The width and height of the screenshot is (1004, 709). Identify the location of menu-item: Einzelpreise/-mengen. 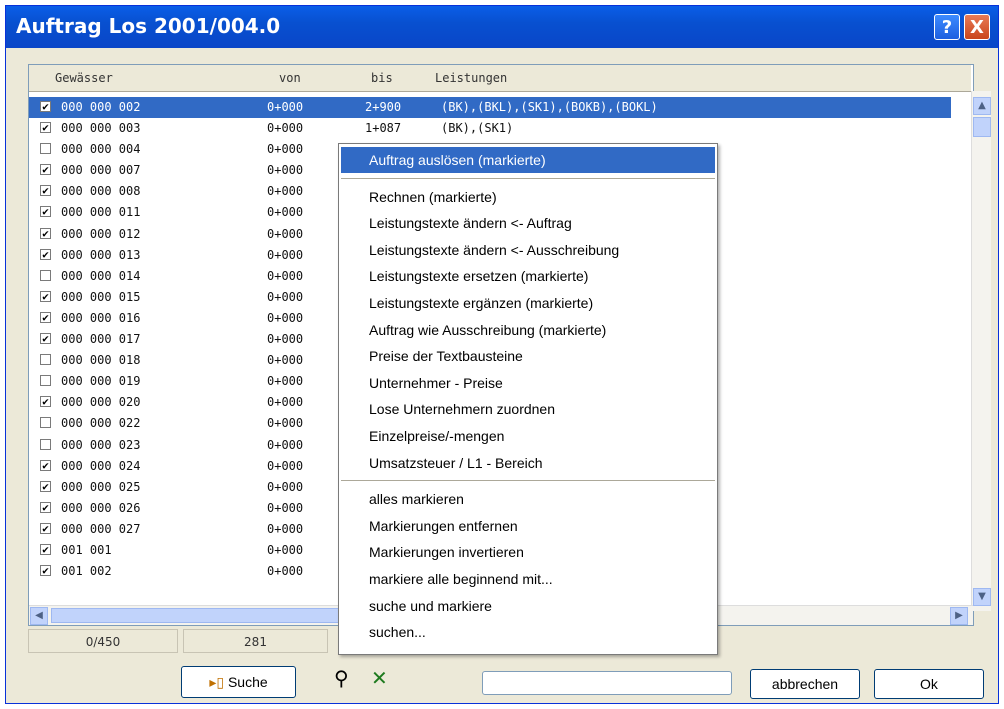
(528, 436).